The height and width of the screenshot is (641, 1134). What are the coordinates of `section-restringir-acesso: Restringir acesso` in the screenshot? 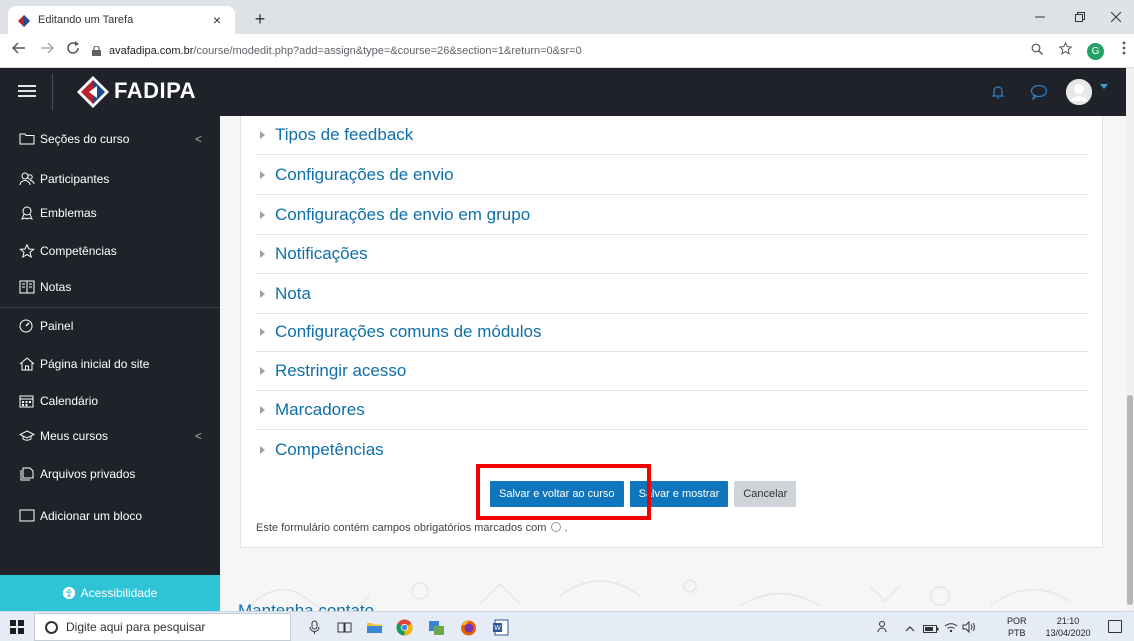 It's located at (672, 371).